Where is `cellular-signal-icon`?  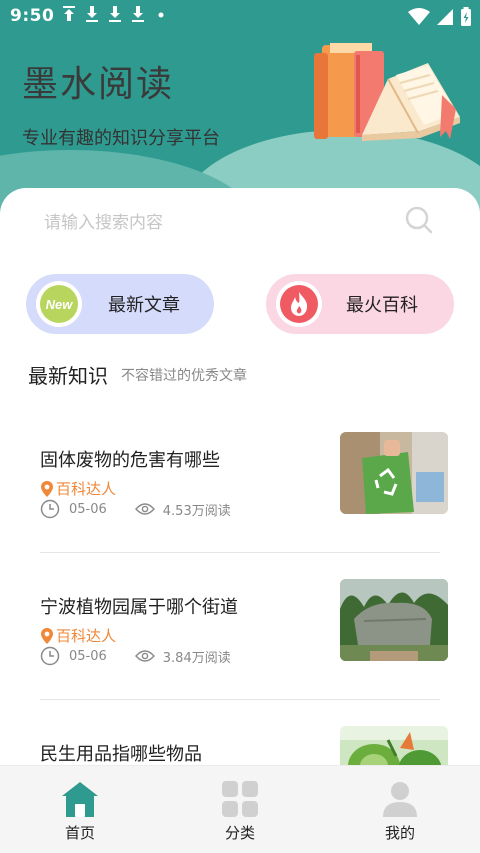 cellular-signal-icon is located at coordinates (445, 17).